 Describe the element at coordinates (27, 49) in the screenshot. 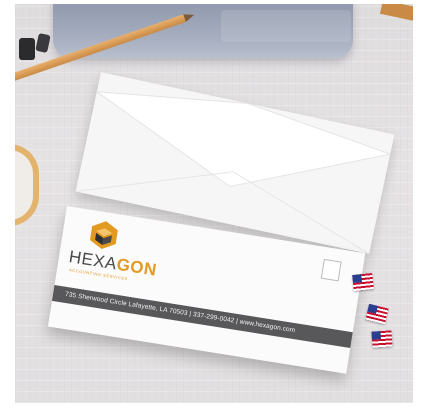

I see `binder-clip` at that location.